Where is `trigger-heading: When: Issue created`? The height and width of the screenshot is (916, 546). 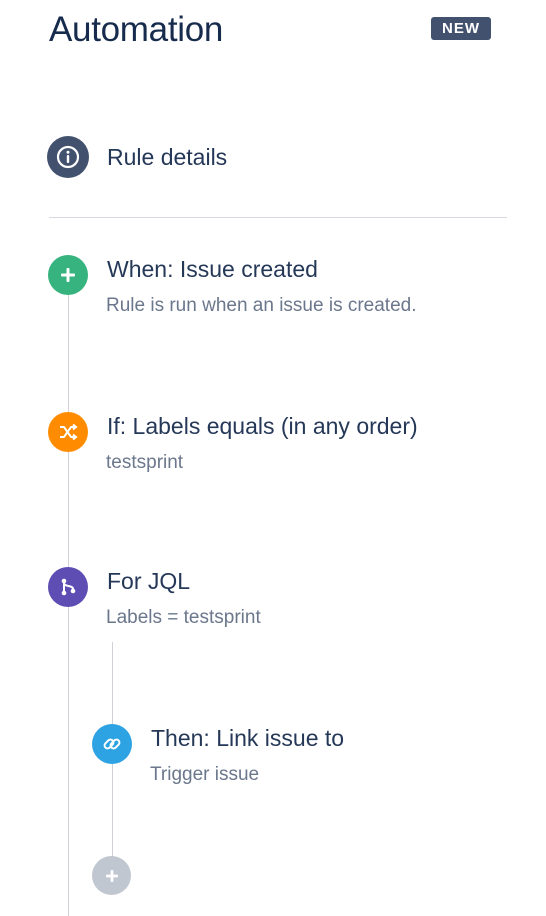 trigger-heading: When: Issue created is located at coordinates (212, 269).